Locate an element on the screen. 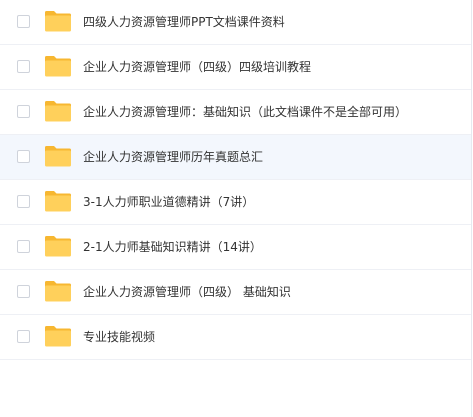  file-name: 四级人力资源管理师PPT文档课件资料 is located at coordinates (184, 22).